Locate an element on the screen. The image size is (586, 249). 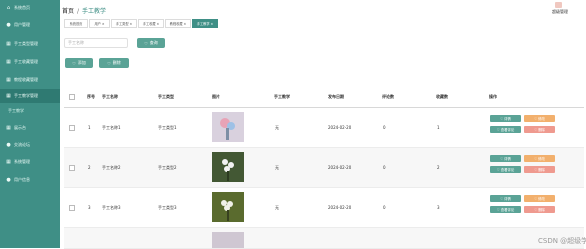
sidebar-item-label: 手工类型管理 is located at coordinates (26, 43).